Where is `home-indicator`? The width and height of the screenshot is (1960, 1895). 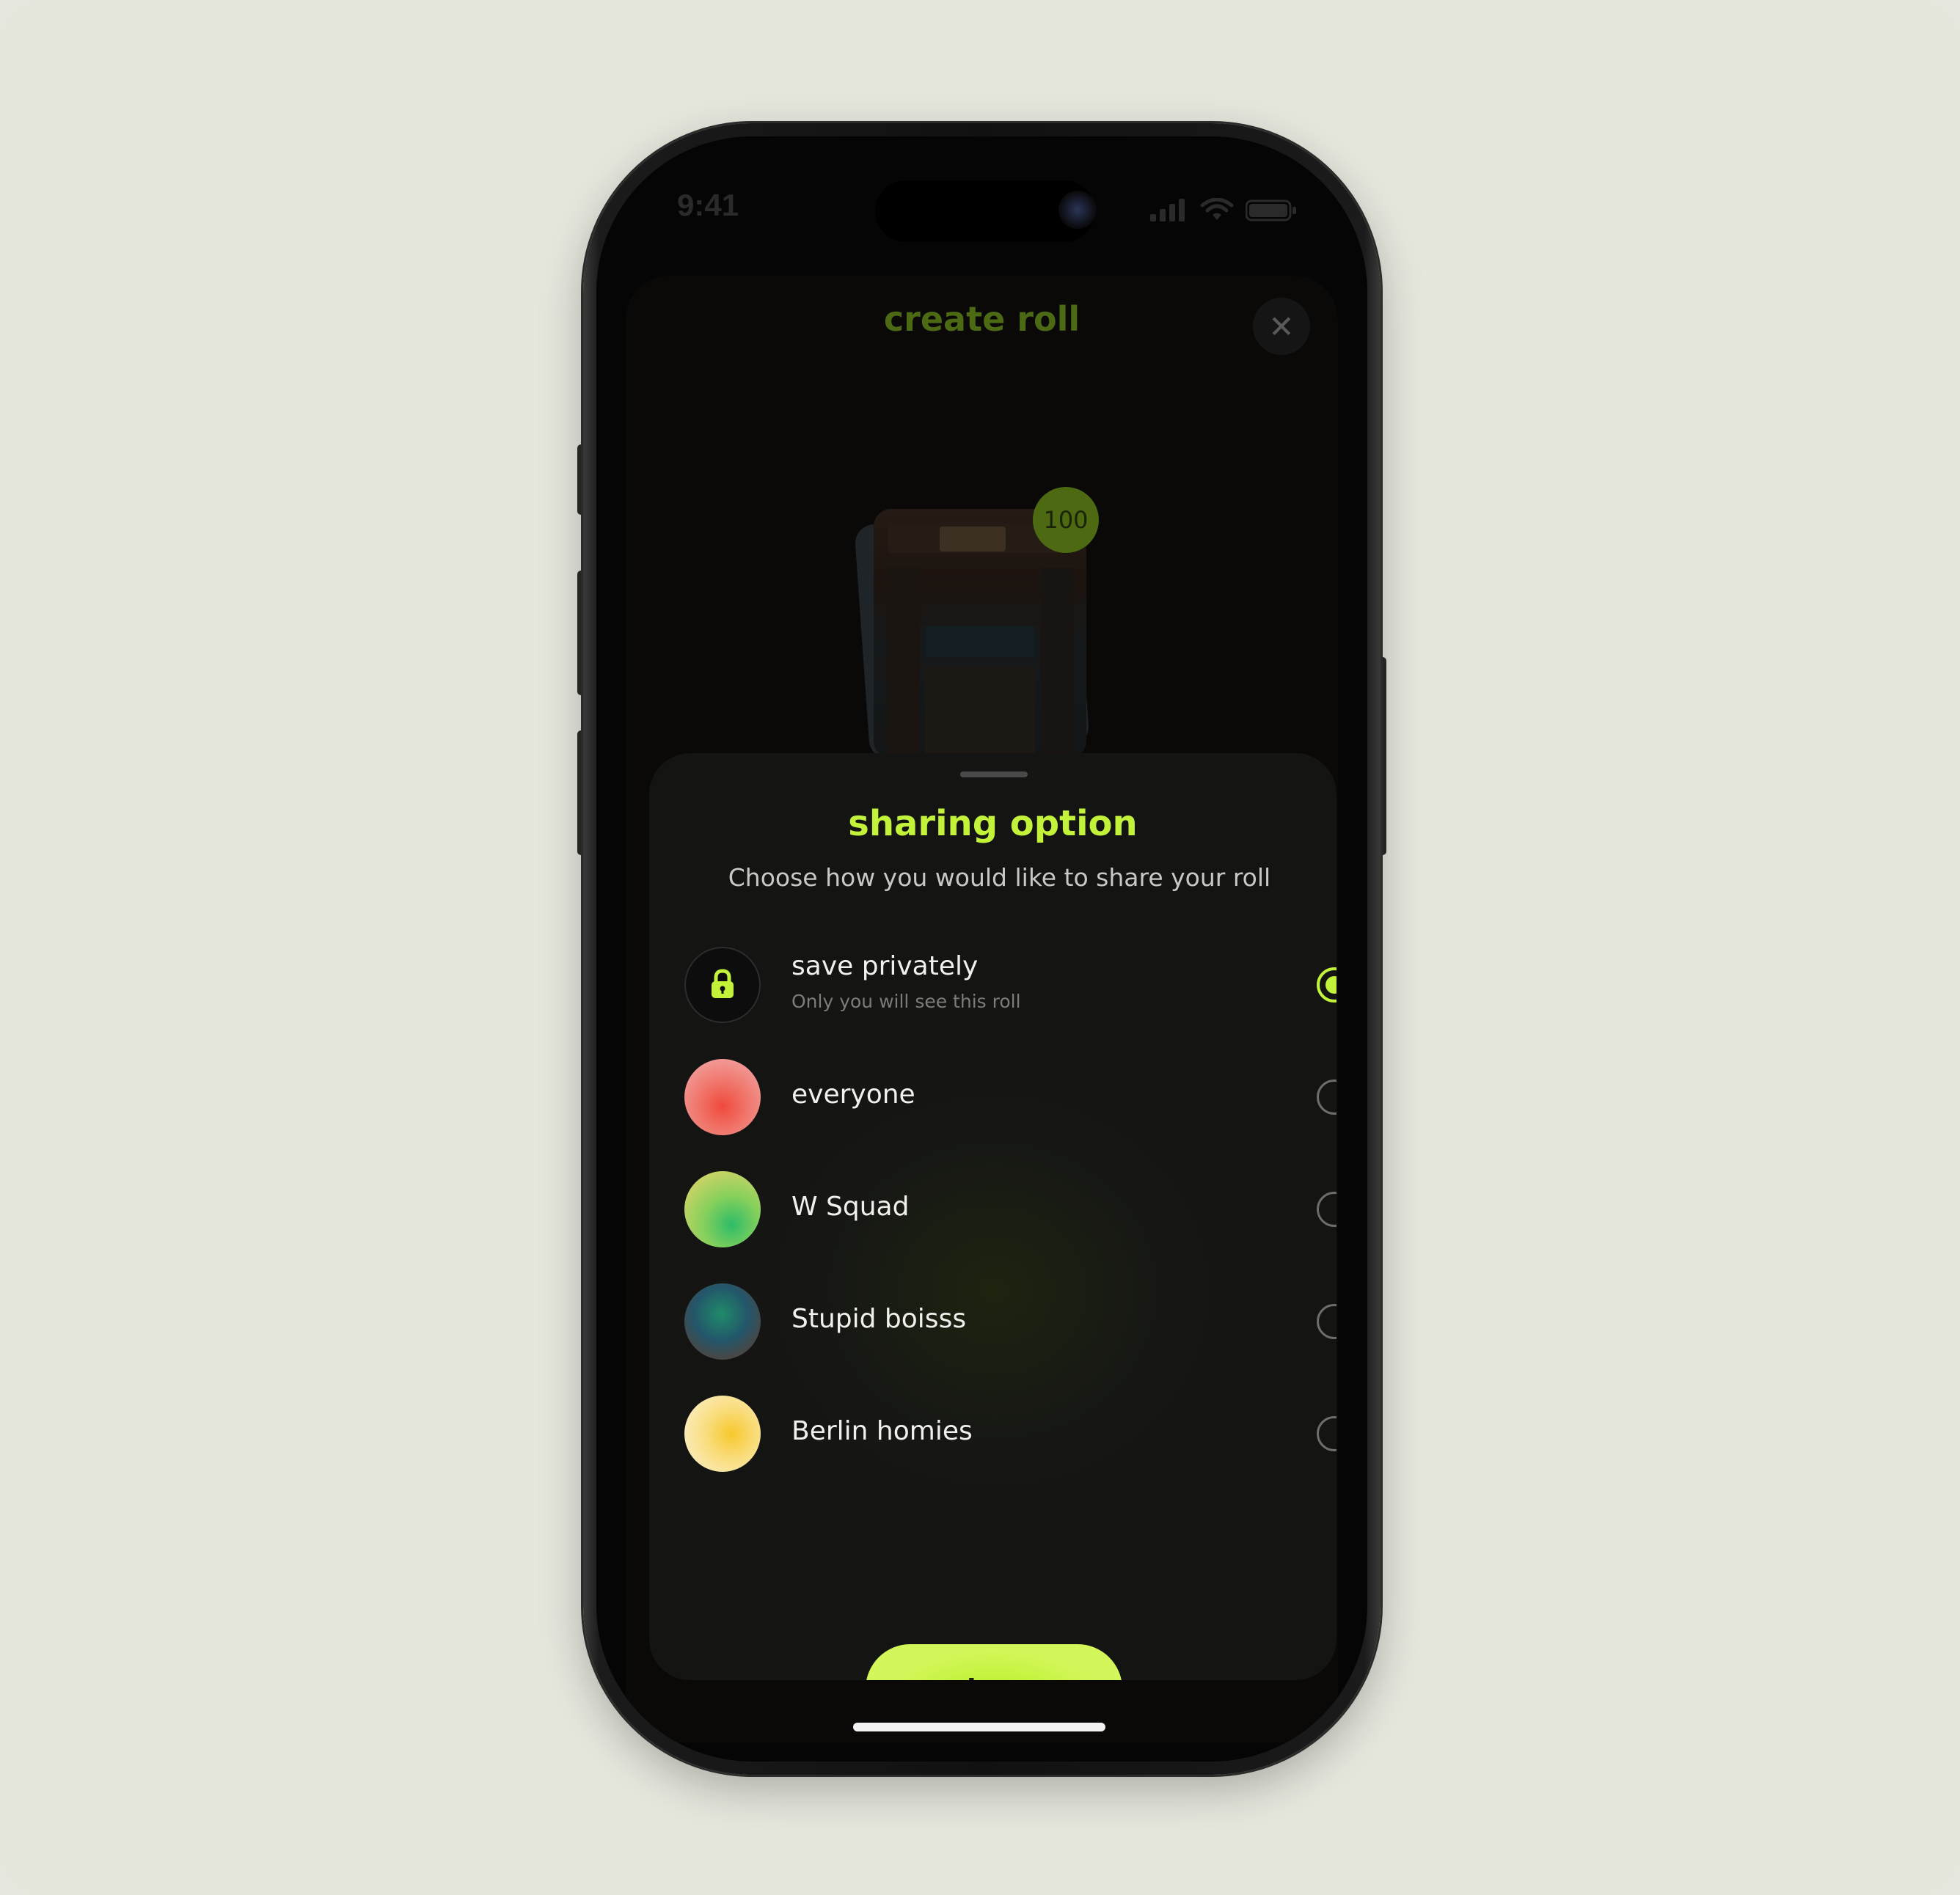 home-indicator is located at coordinates (979, 1727).